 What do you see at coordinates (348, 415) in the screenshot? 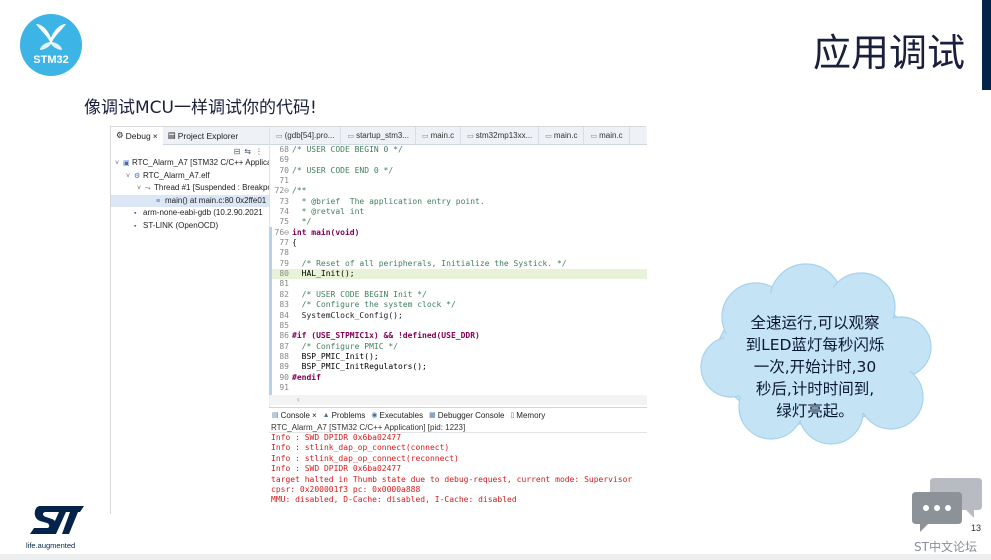
I see `tab-label: Problems` at bounding box center [348, 415].